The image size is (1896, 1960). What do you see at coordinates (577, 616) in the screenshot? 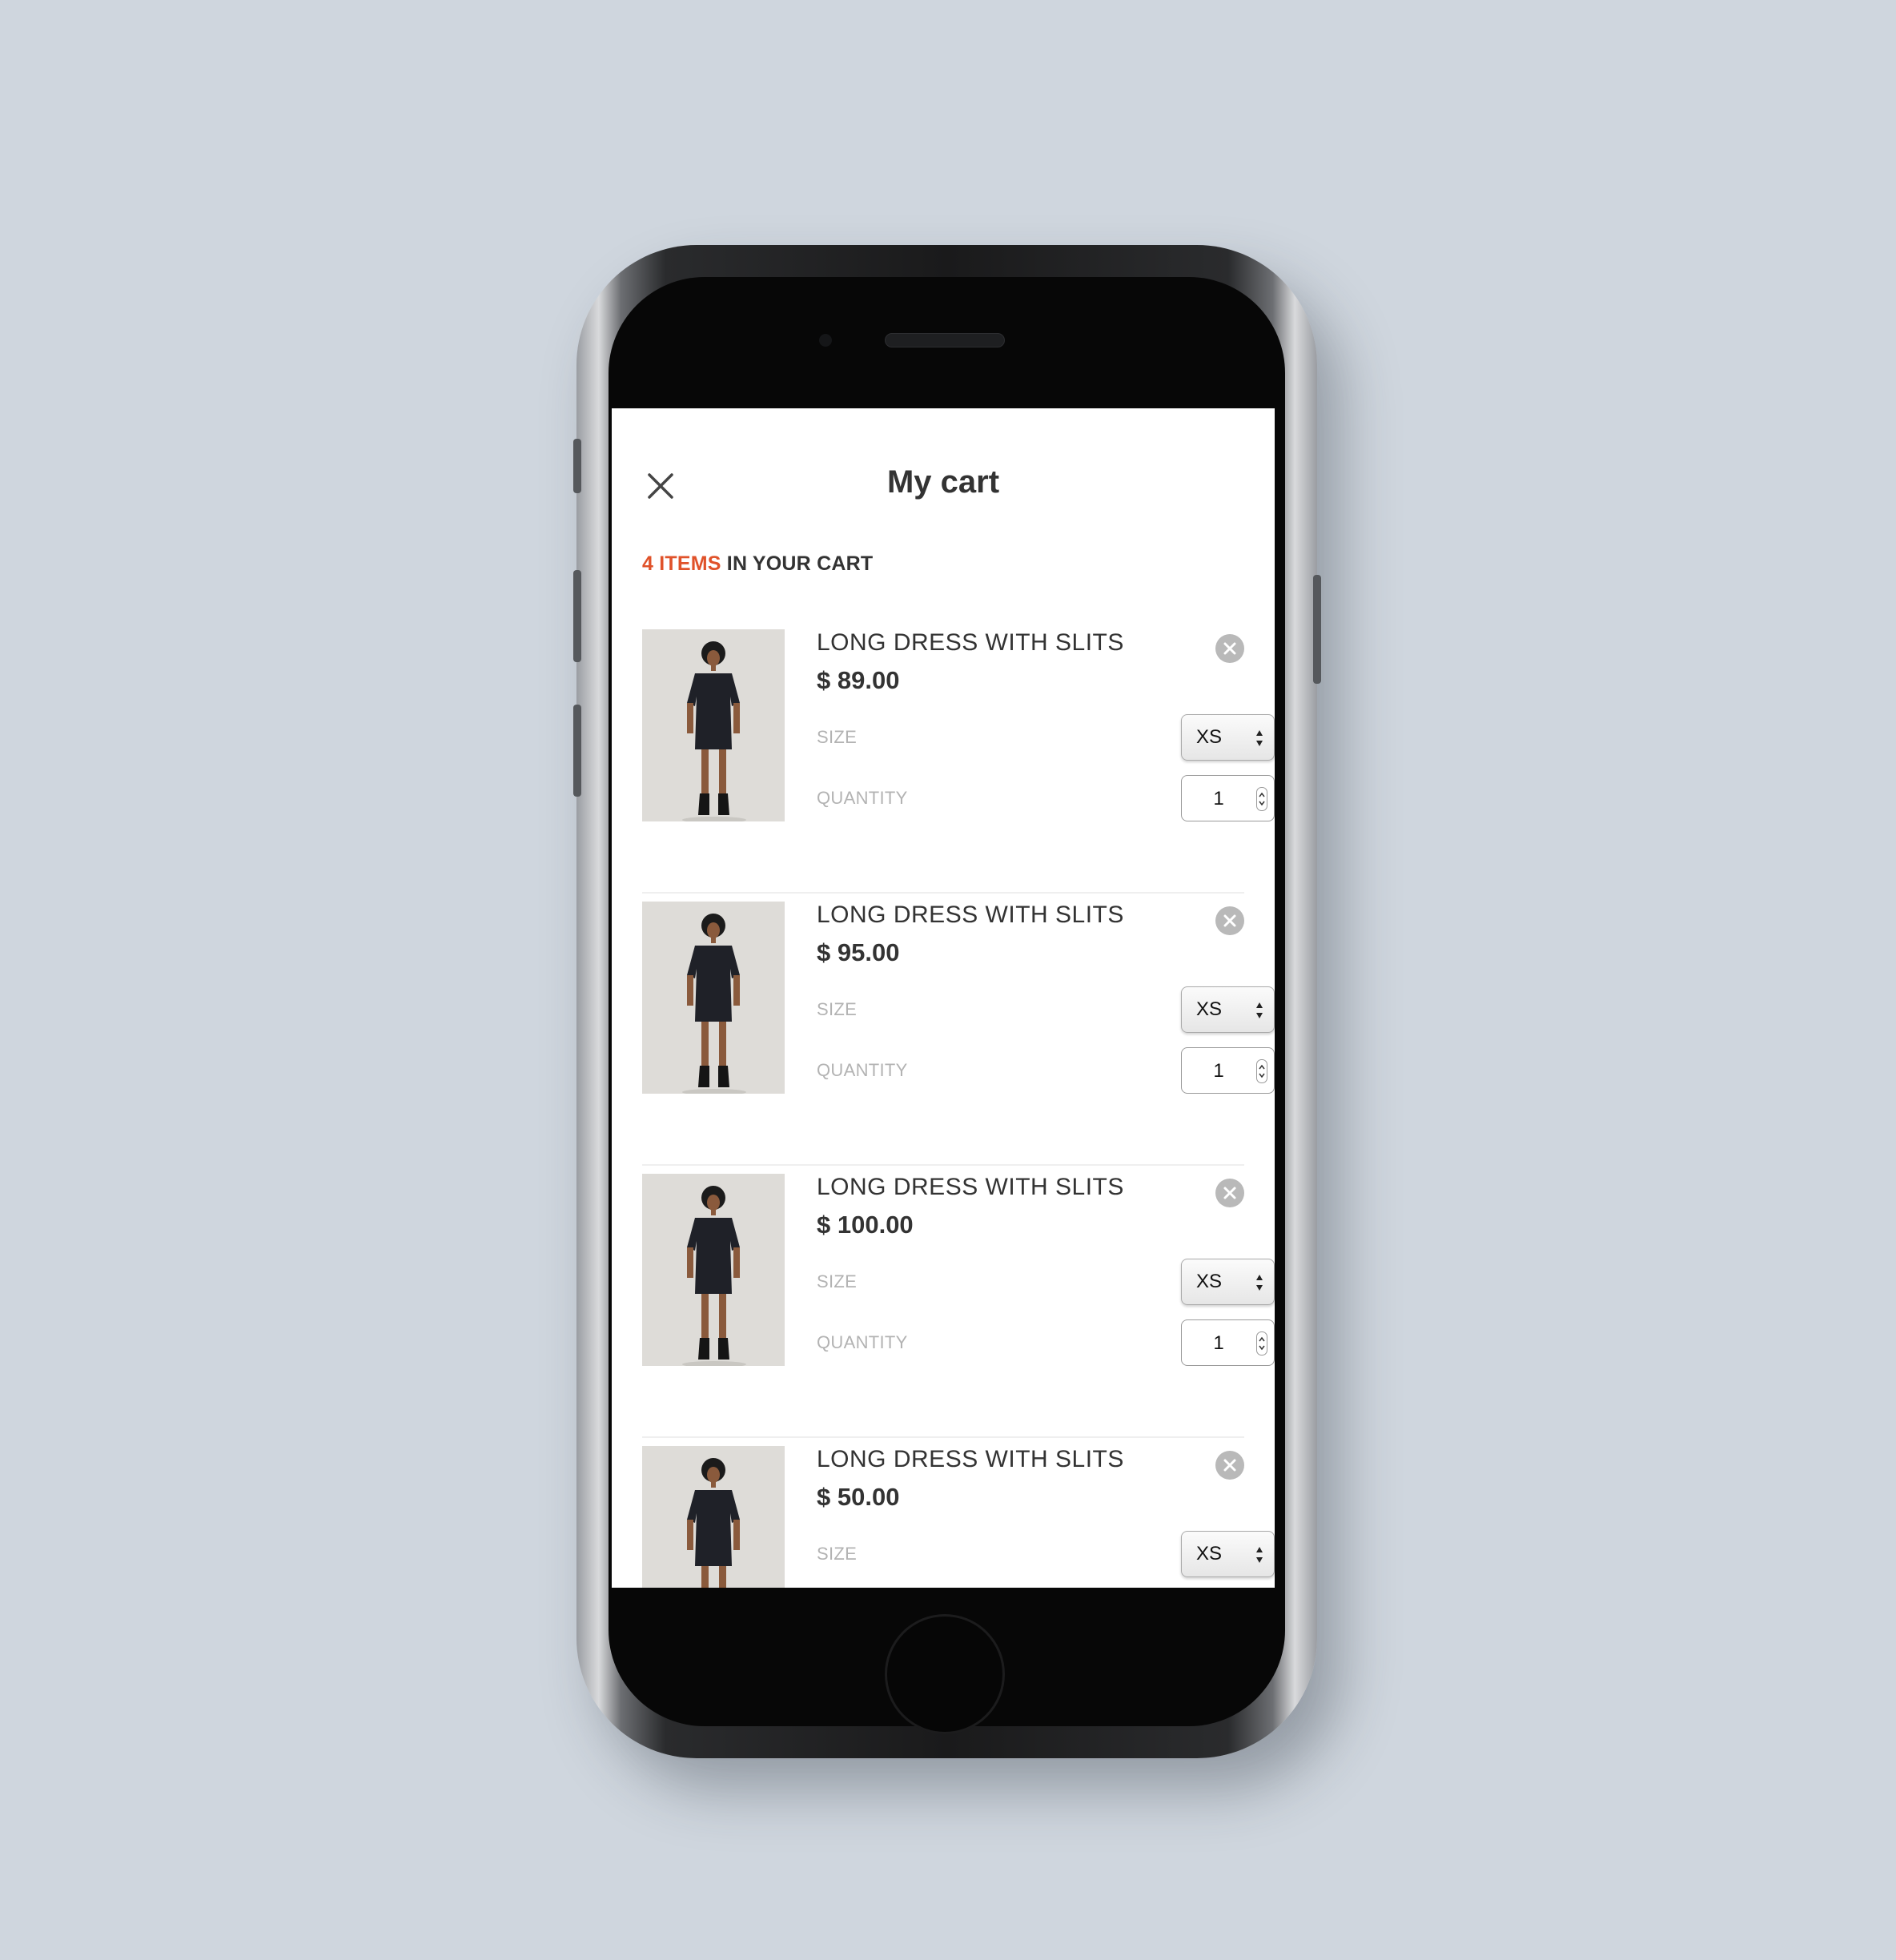
I see `volume-up-button` at bounding box center [577, 616].